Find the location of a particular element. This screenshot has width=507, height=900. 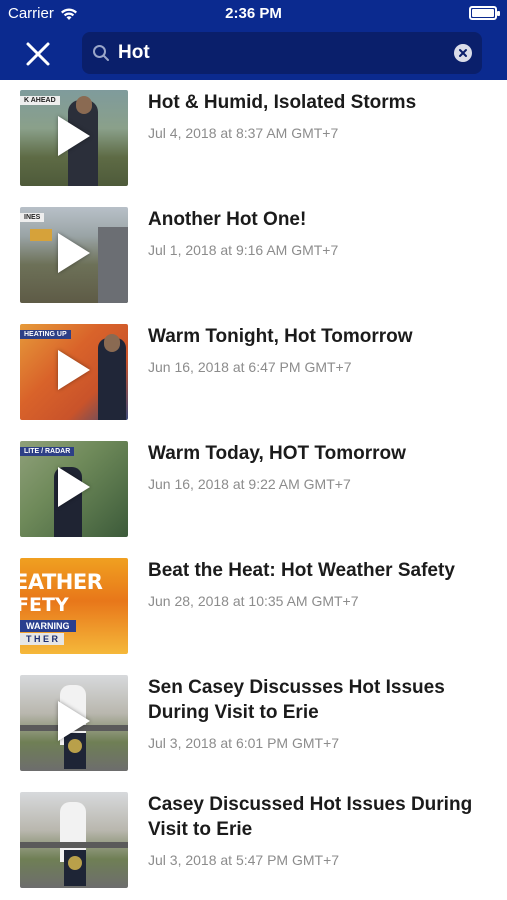

clear-icon is located at coordinates (463, 53).